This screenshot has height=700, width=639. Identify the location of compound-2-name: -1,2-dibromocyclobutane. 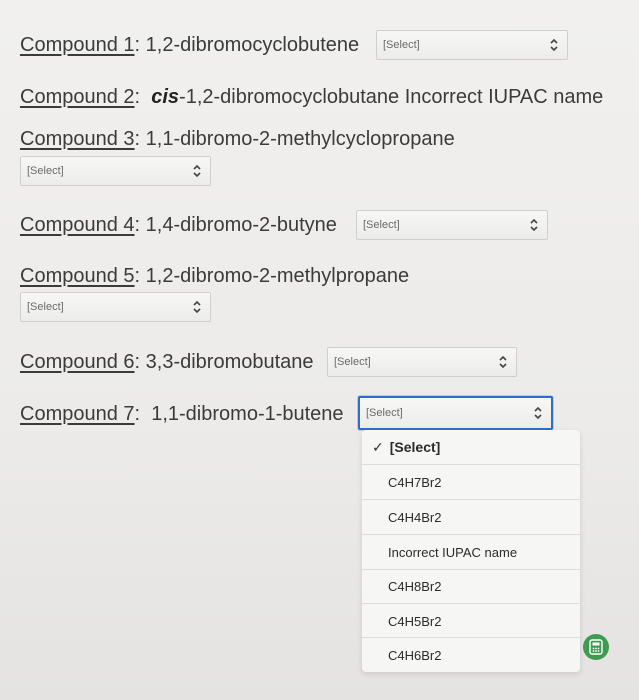
(289, 97).